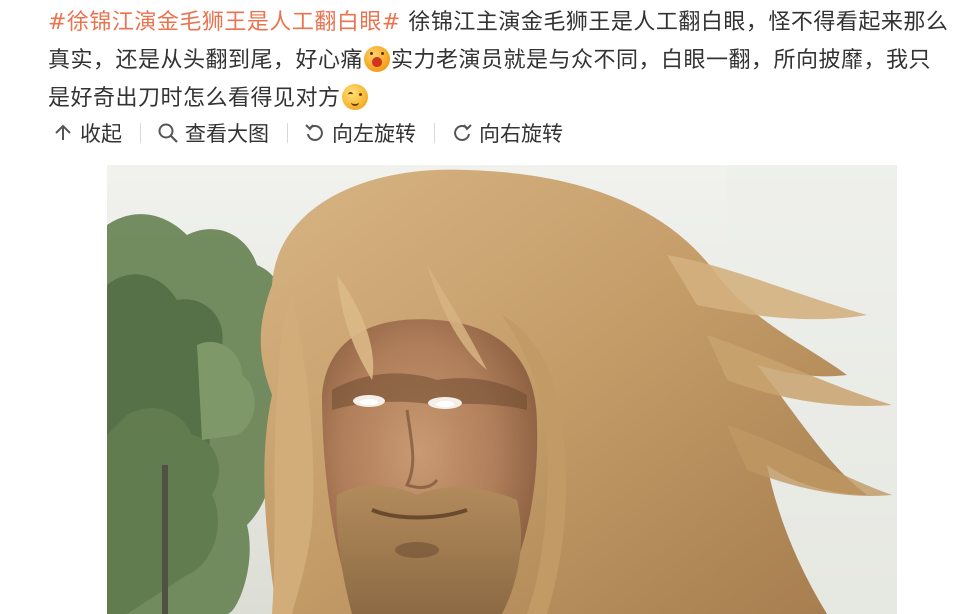 This screenshot has width=960, height=614. I want to click on magnifier-icon, so click(168, 133).